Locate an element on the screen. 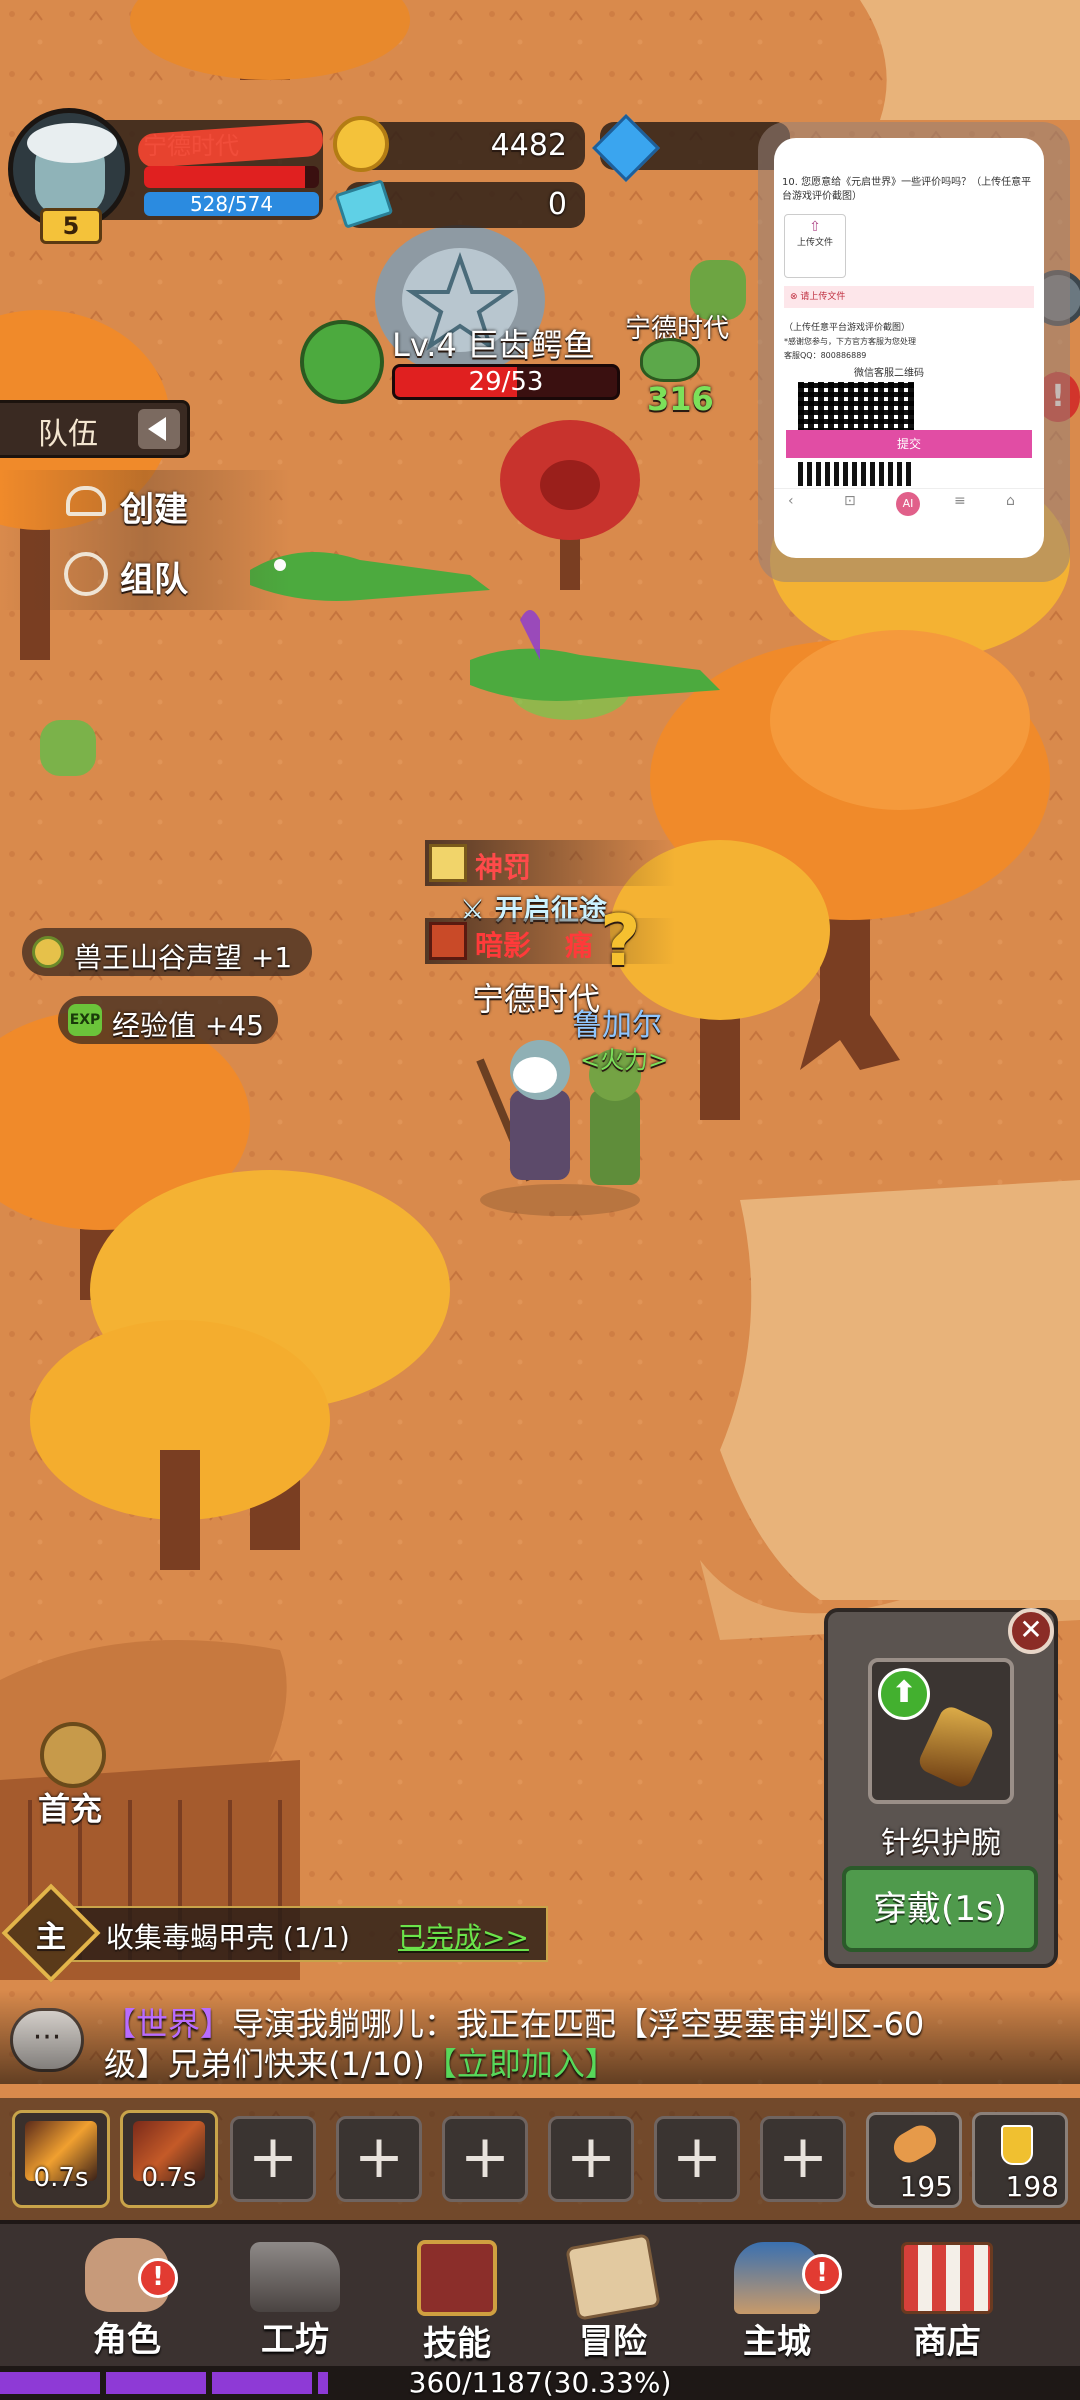  empty-skill-slot-2: + is located at coordinates (379, 2159).